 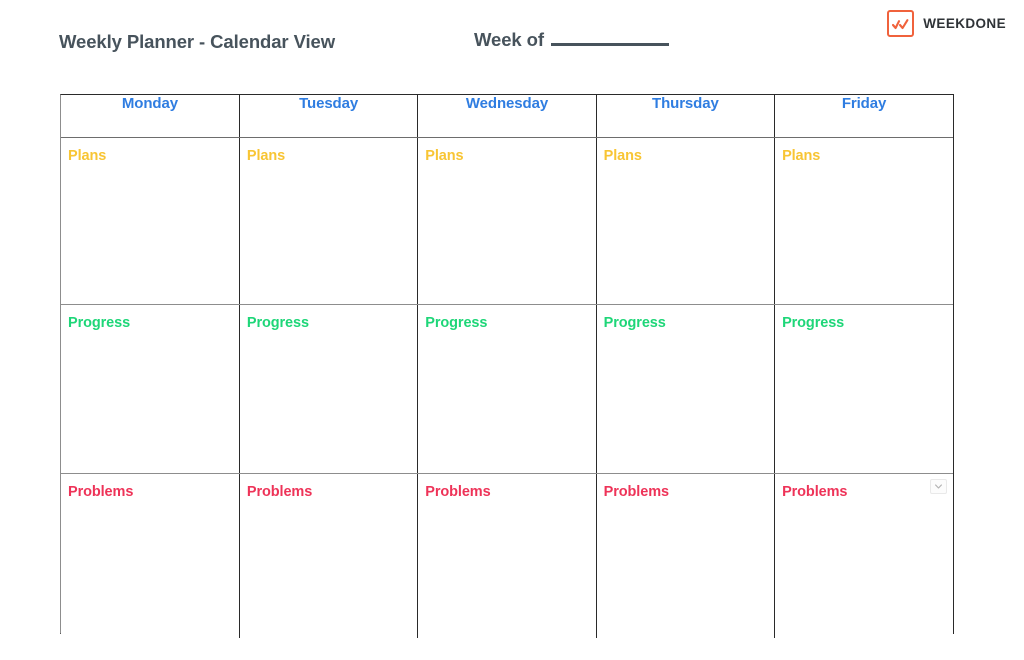 What do you see at coordinates (685, 116) in the screenshot?
I see `day-header-thursday: Thursday` at bounding box center [685, 116].